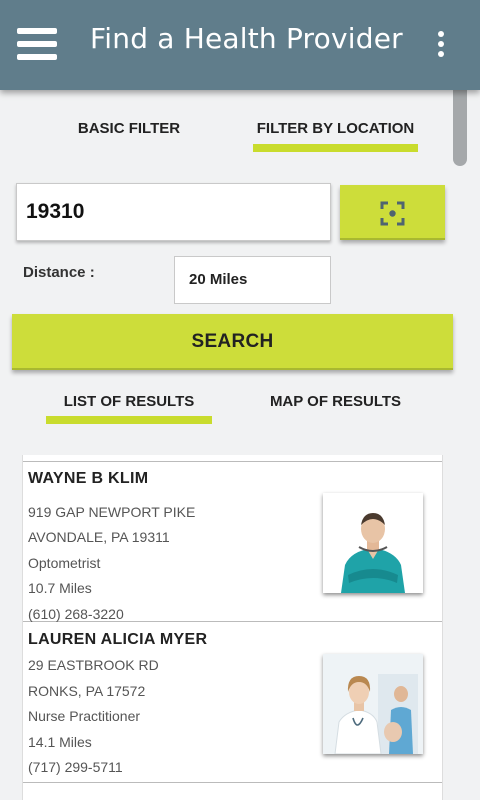 This screenshot has height=800, width=480. What do you see at coordinates (37, 45) in the screenshot?
I see `hamburger-menu-icon` at bounding box center [37, 45].